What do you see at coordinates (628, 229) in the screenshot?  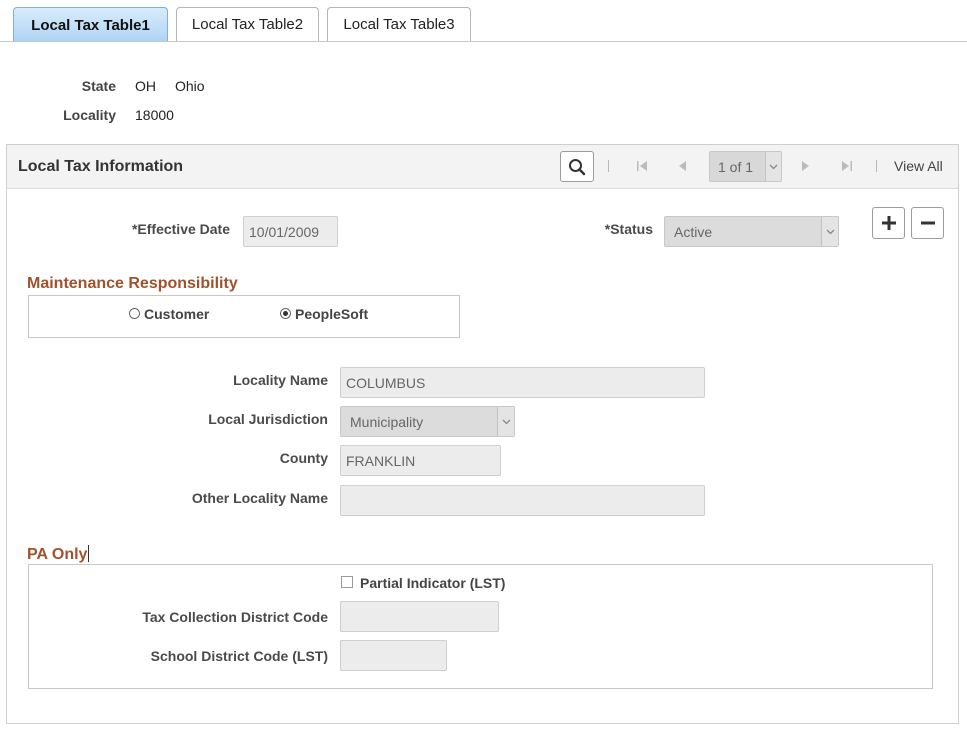 I see `status-label: *Status` at bounding box center [628, 229].